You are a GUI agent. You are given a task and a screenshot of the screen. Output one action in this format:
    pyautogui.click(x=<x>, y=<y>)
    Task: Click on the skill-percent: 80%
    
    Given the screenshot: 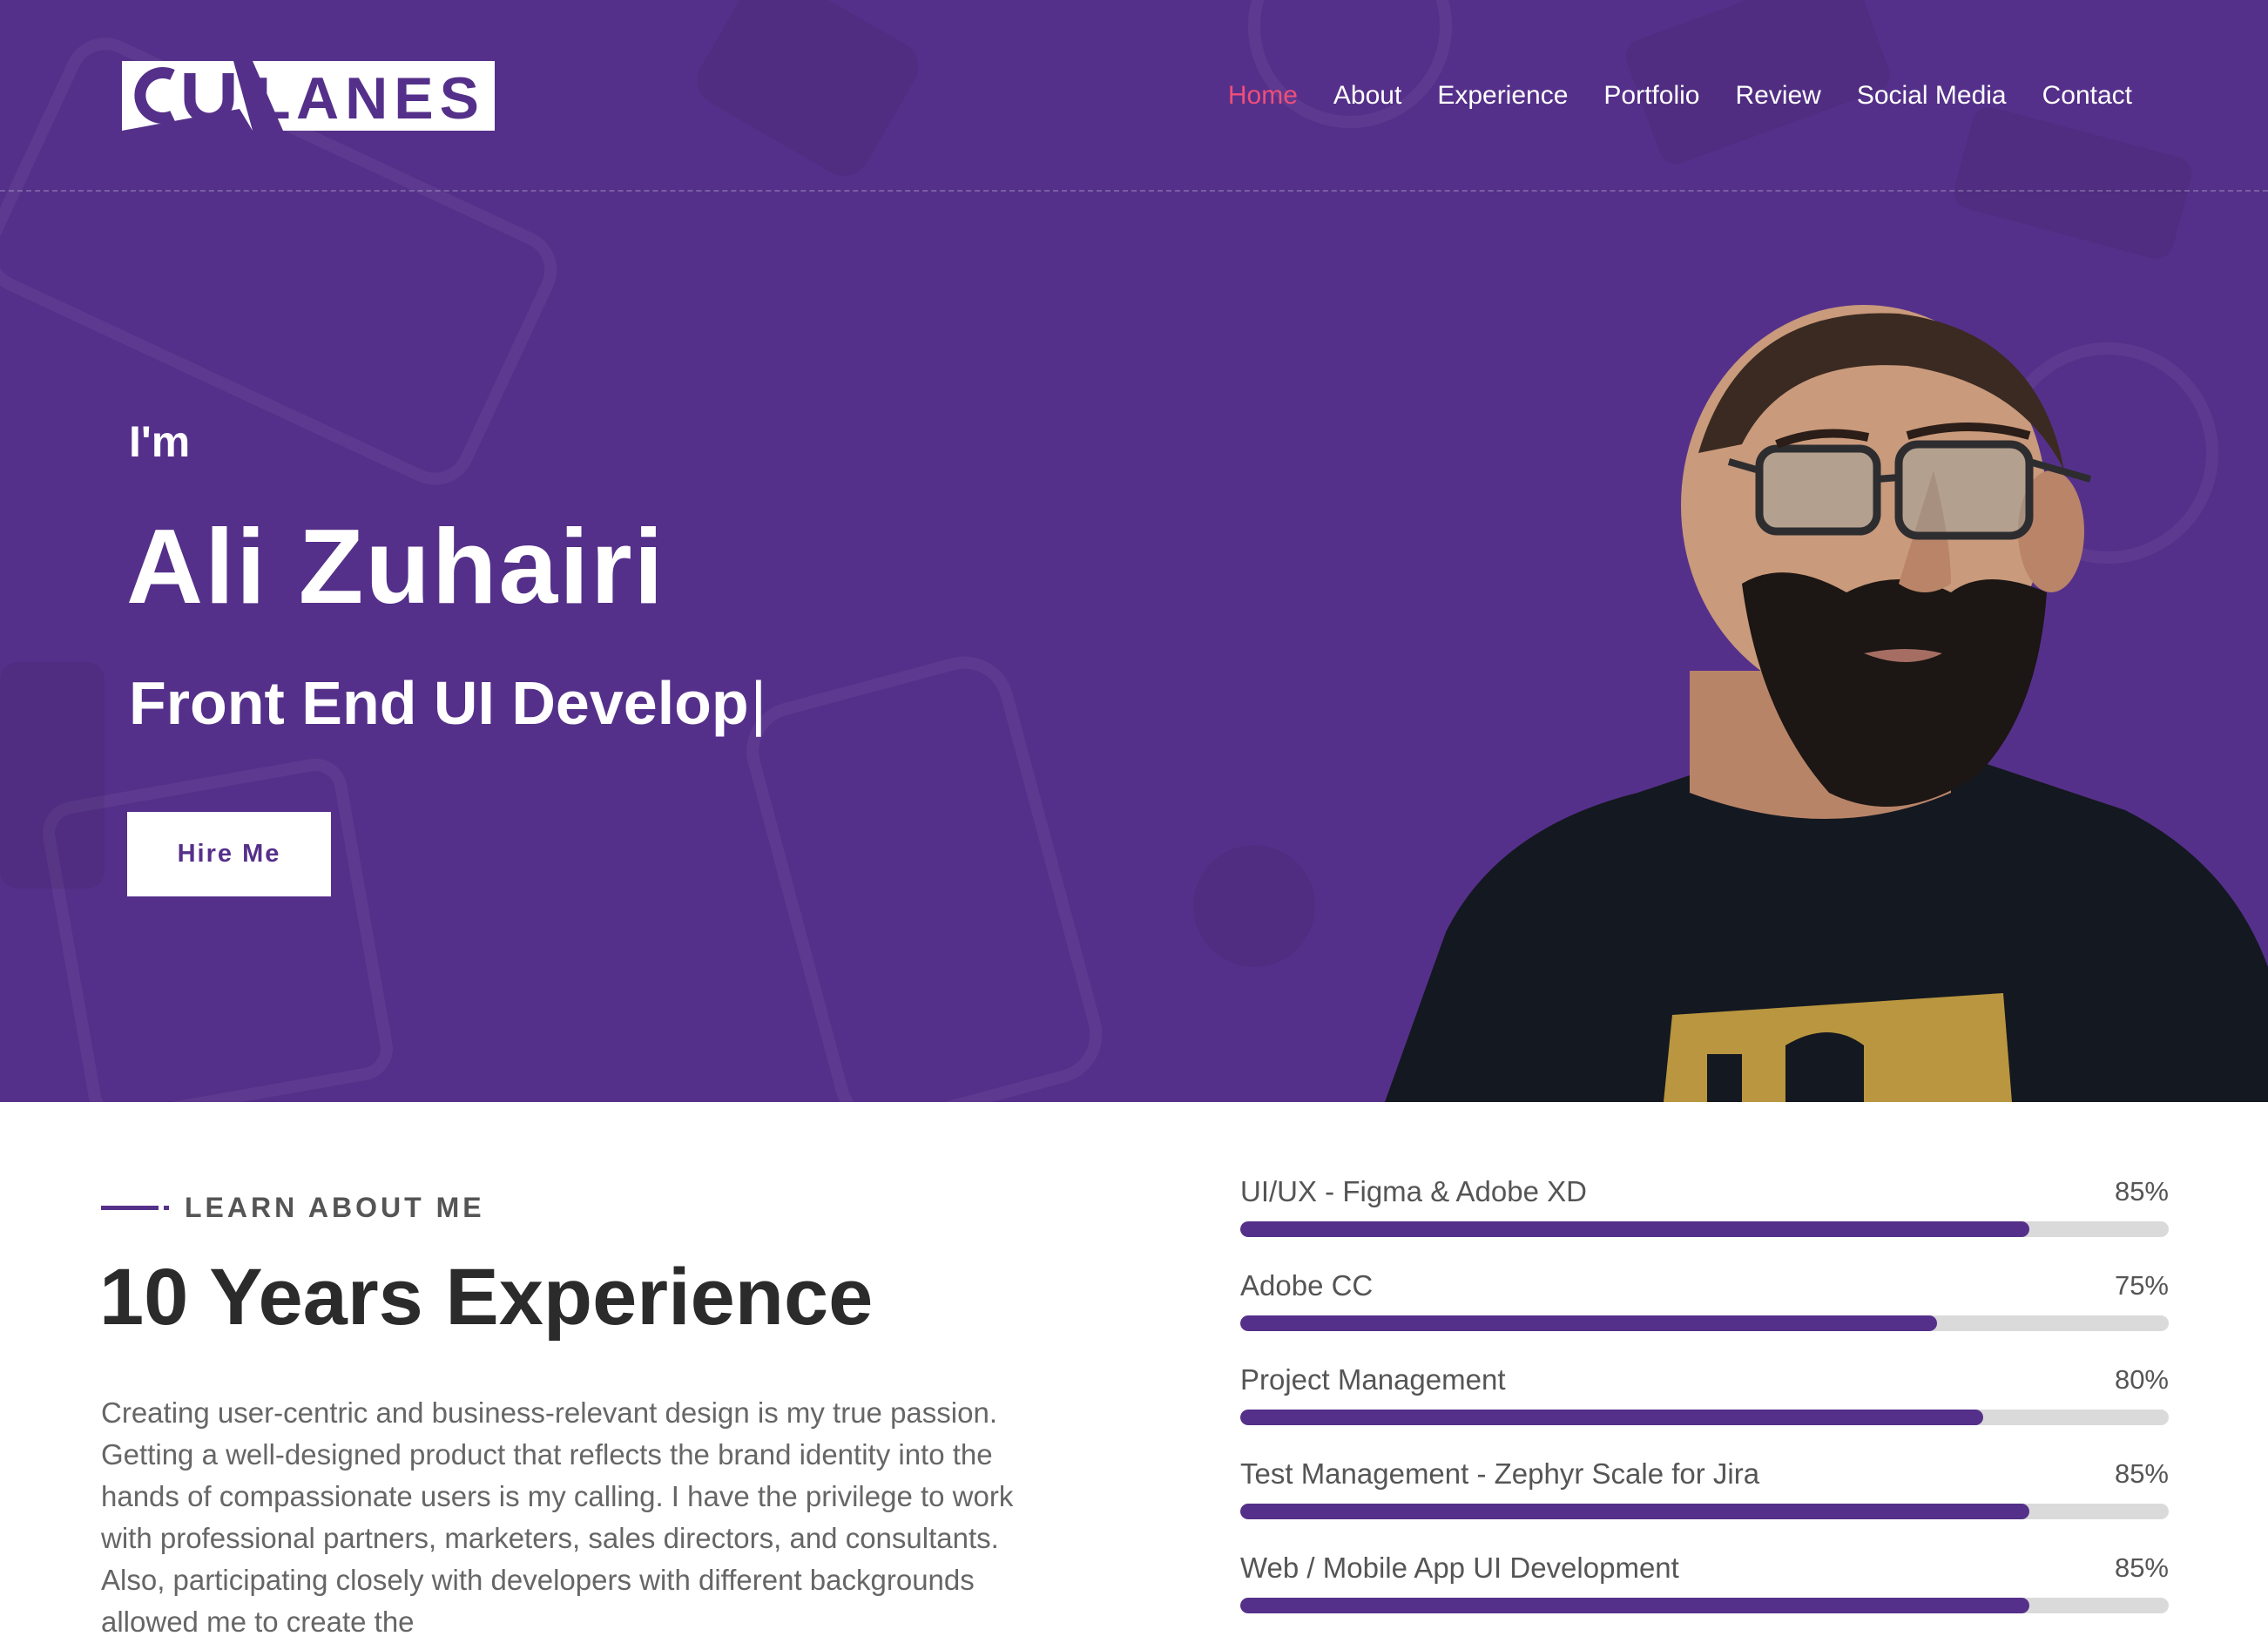 What is the action you would take?
    pyautogui.click(x=2141, y=1379)
    